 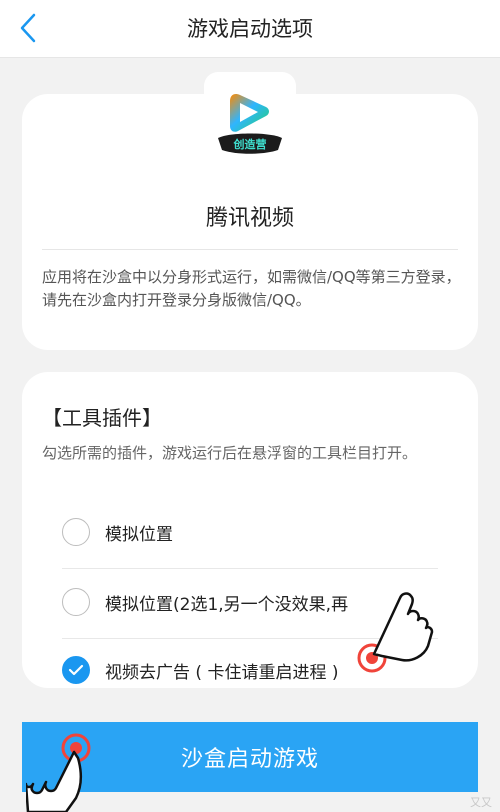 What do you see at coordinates (102, 418) in the screenshot?
I see `tools-title: 【工具插件】` at bounding box center [102, 418].